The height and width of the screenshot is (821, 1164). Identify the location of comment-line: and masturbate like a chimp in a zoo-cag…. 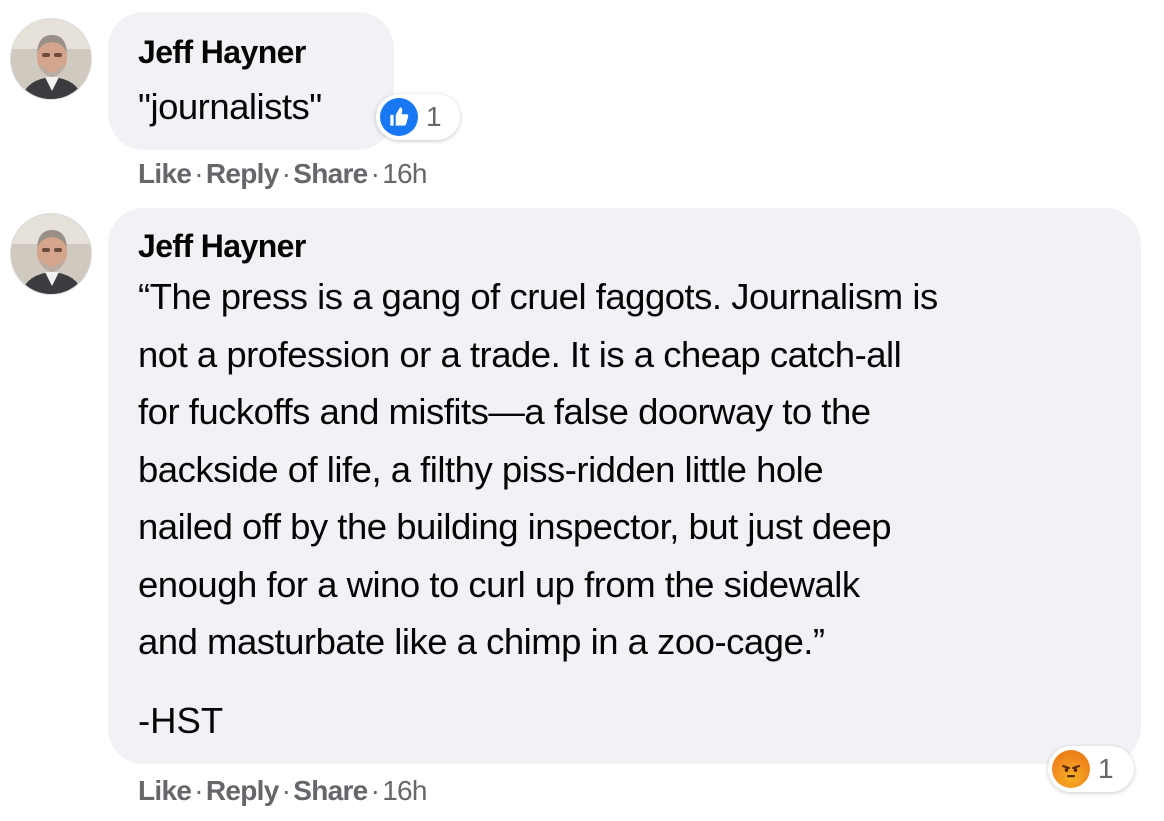
(481, 641).